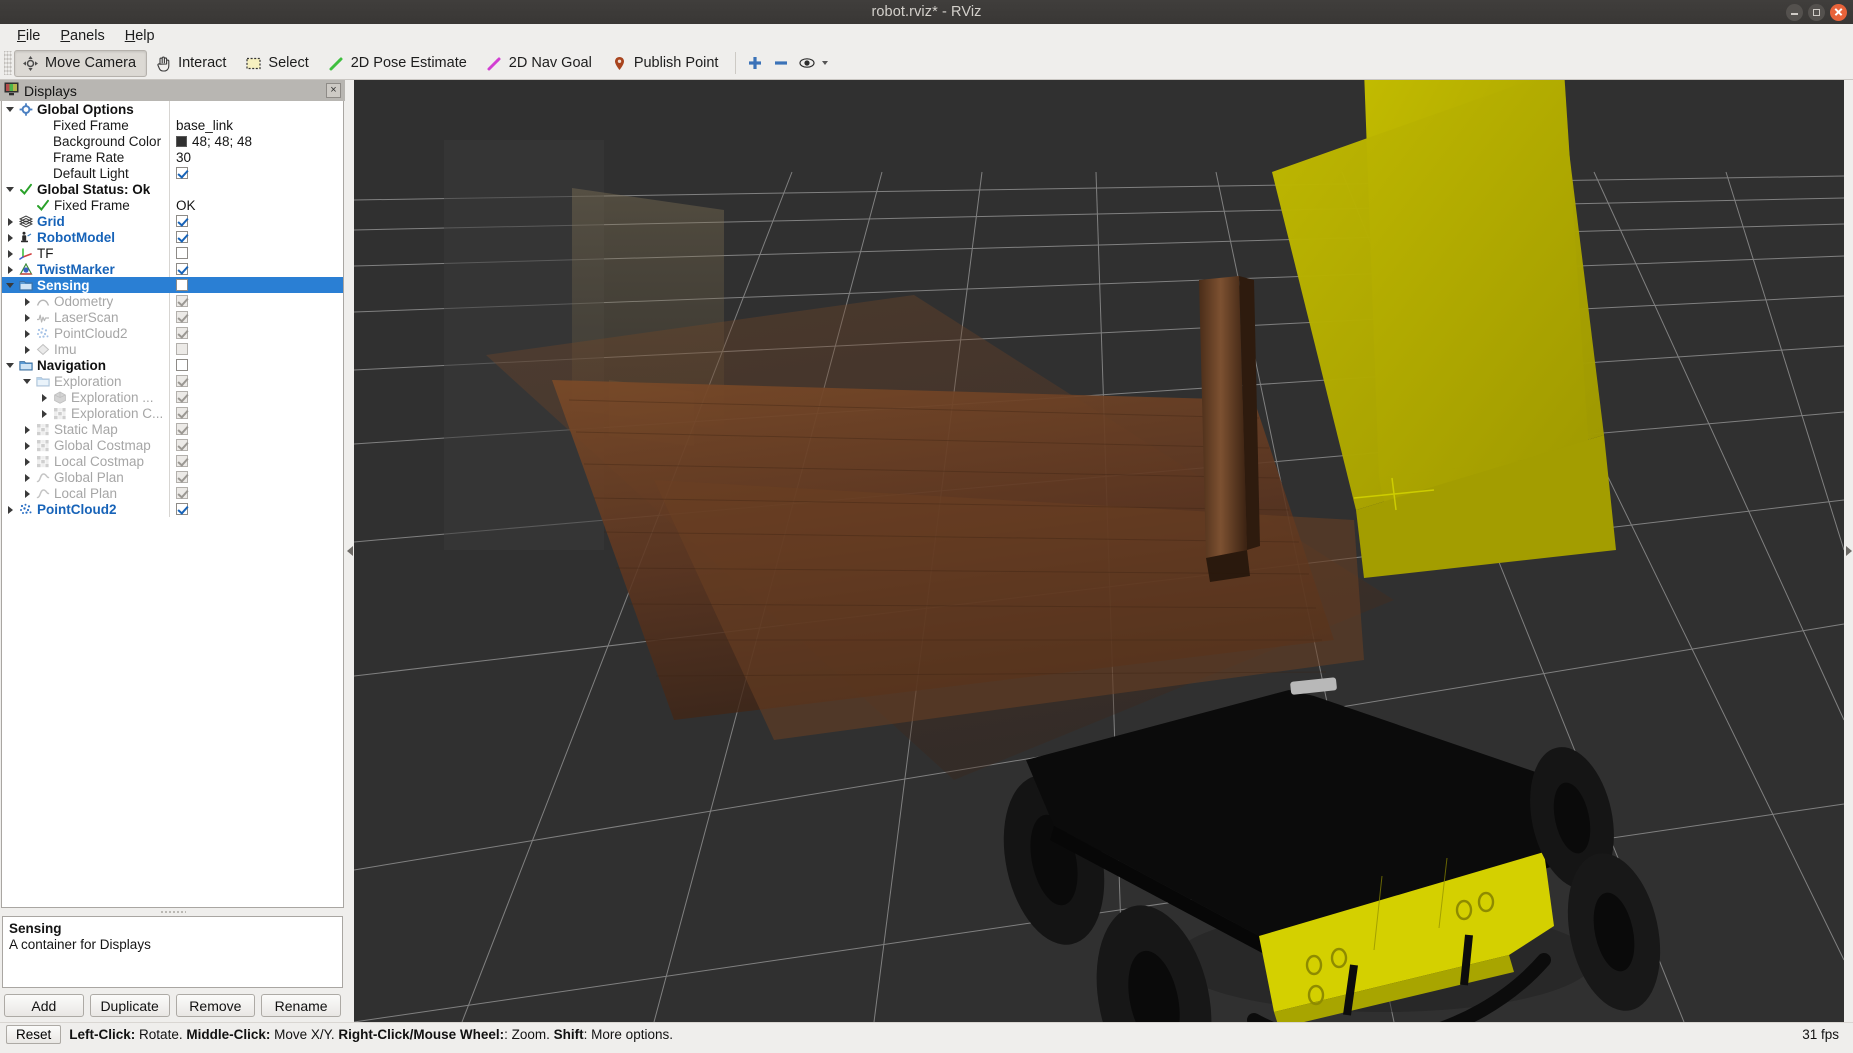 This screenshot has height=1053, width=1853. I want to click on display-item-grid: Grid, so click(172, 221).